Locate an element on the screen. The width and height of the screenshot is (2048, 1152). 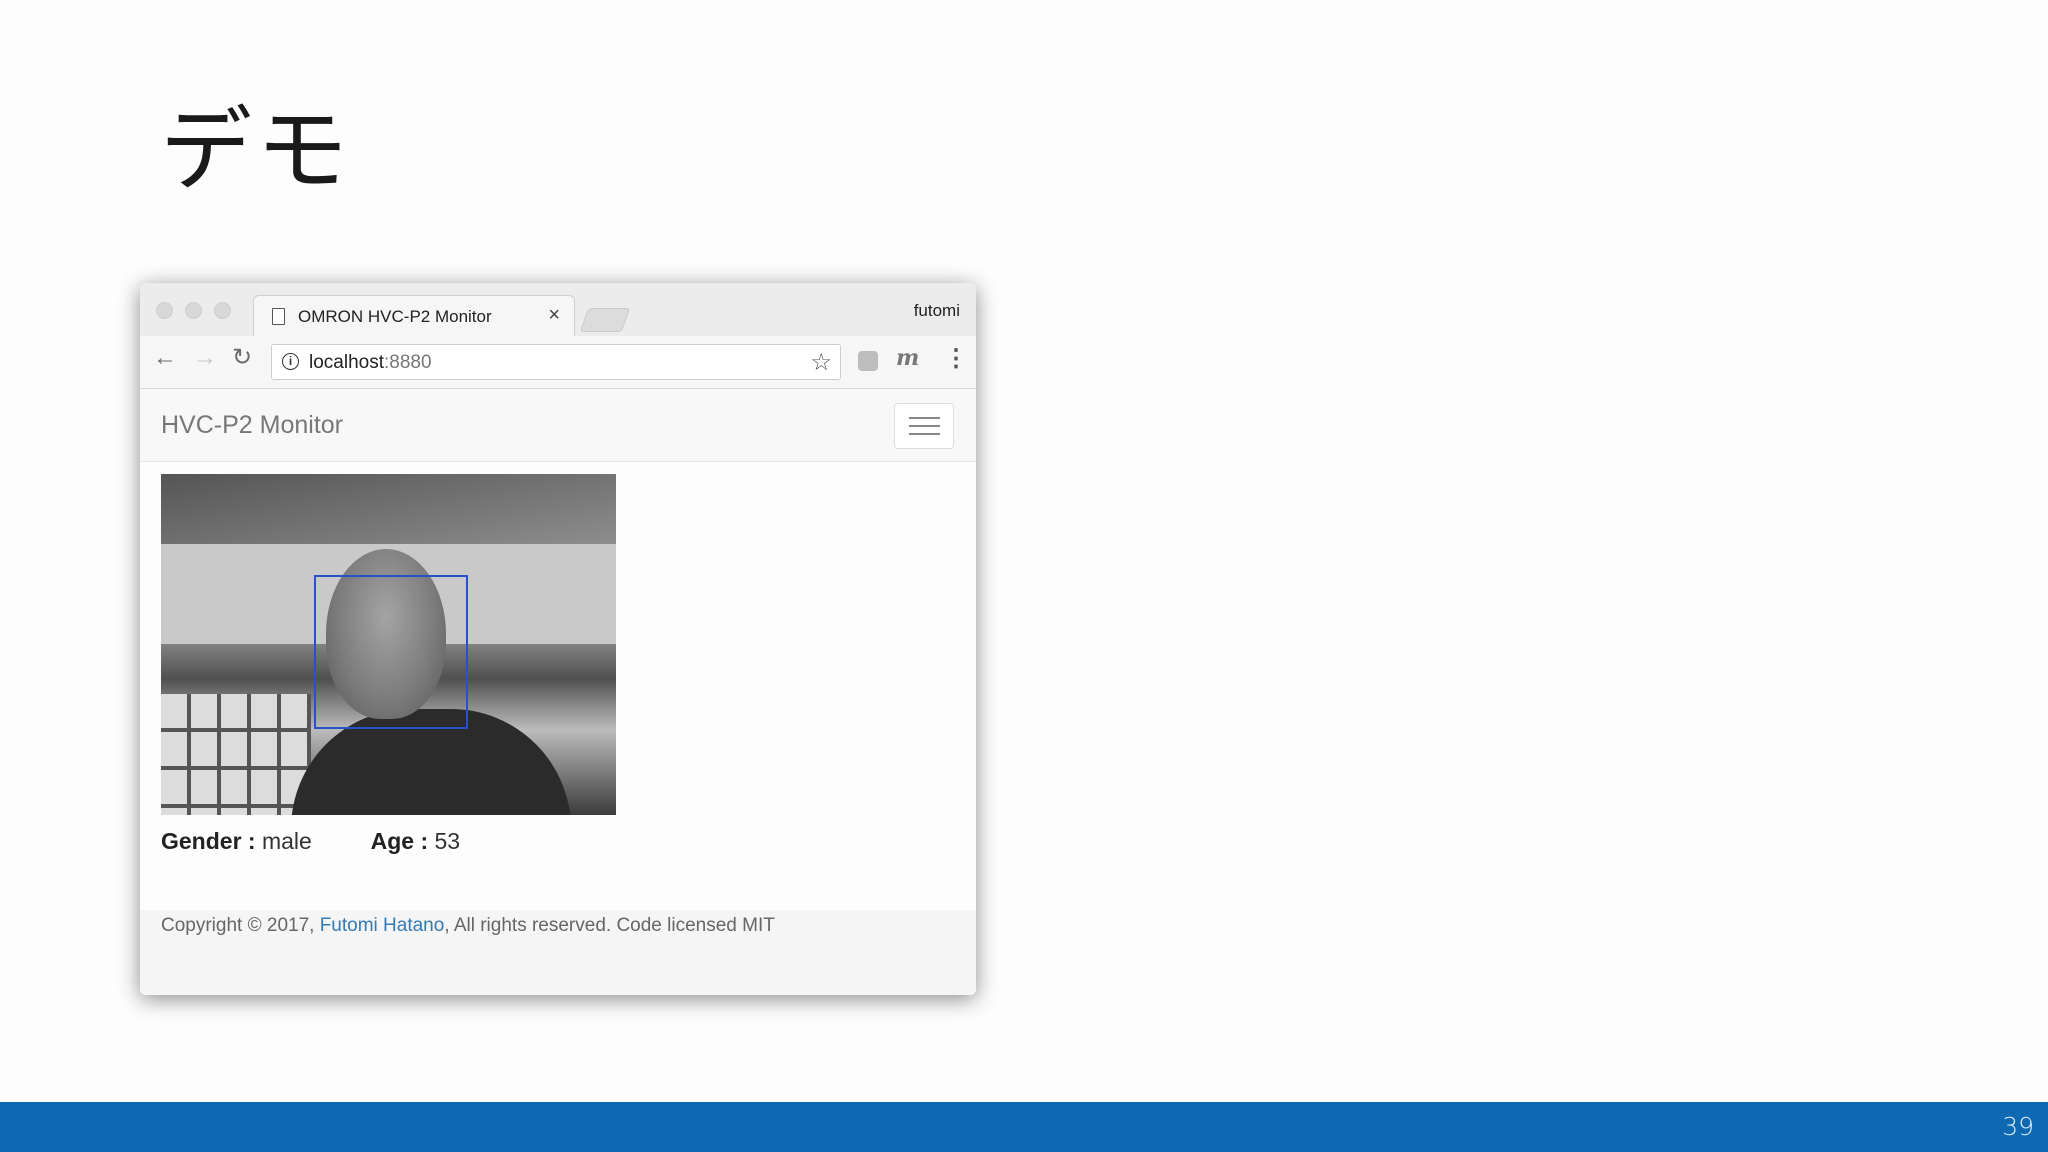
back-arrow-icon: ← is located at coordinates (165, 358).